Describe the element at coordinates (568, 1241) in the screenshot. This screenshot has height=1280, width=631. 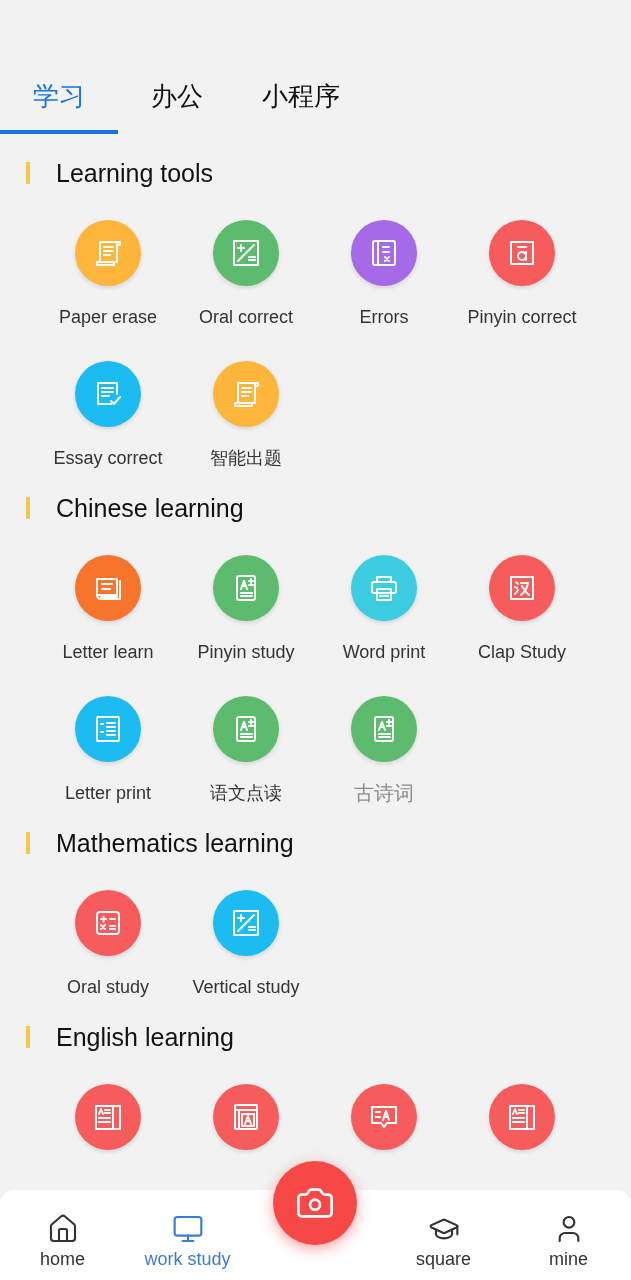
I see `nav-item: mine` at that location.